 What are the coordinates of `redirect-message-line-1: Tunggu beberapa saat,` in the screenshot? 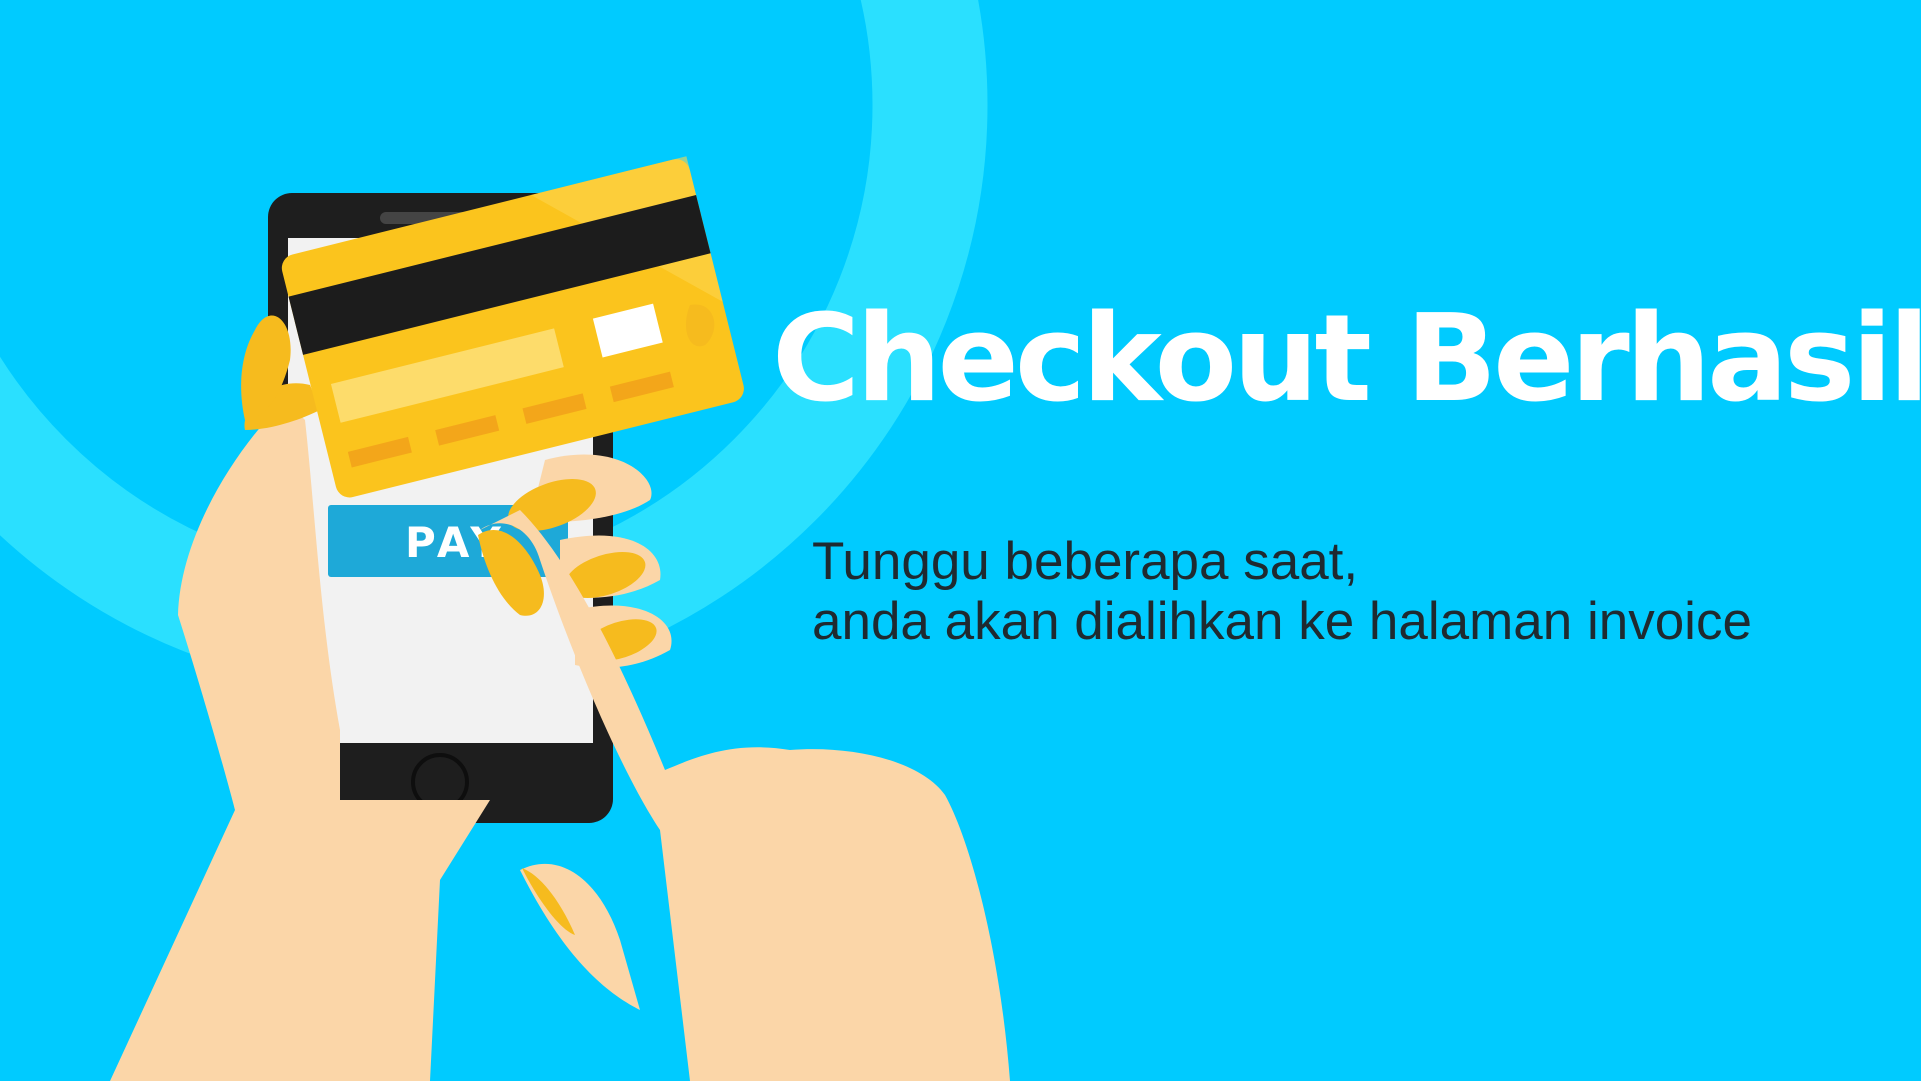 It's located at (1085, 561).